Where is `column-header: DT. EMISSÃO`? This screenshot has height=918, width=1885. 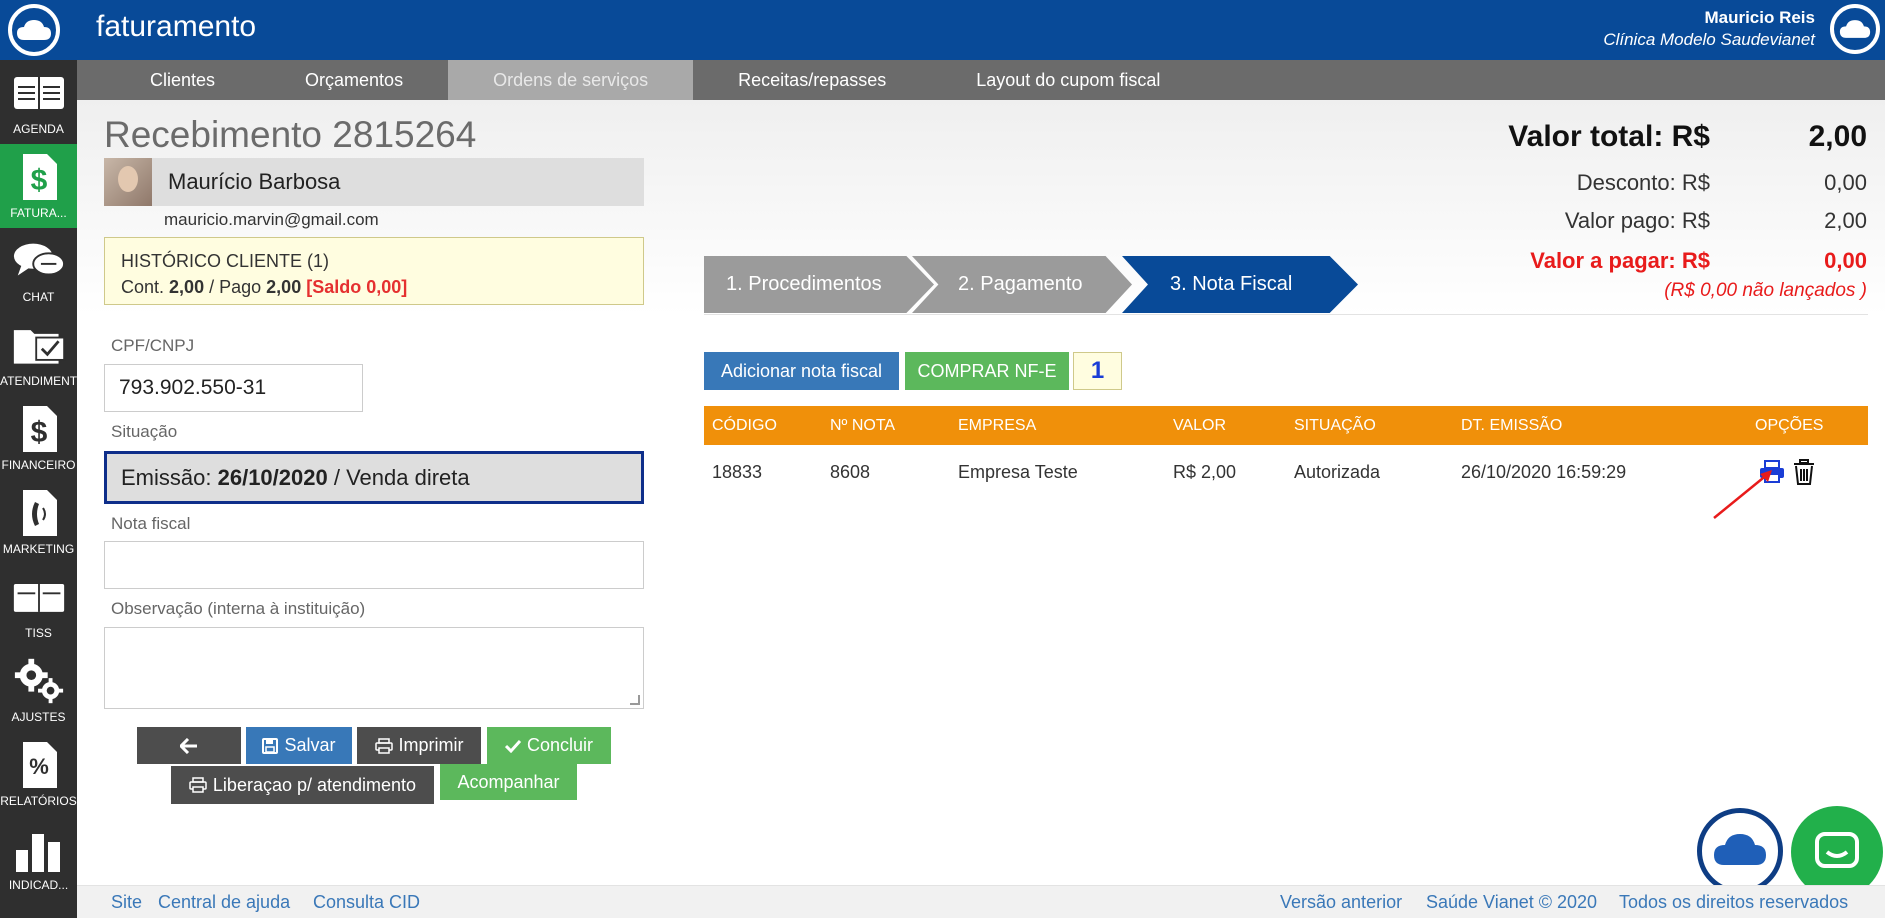
column-header: DT. EMISSÃO is located at coordinates (1511, 425).